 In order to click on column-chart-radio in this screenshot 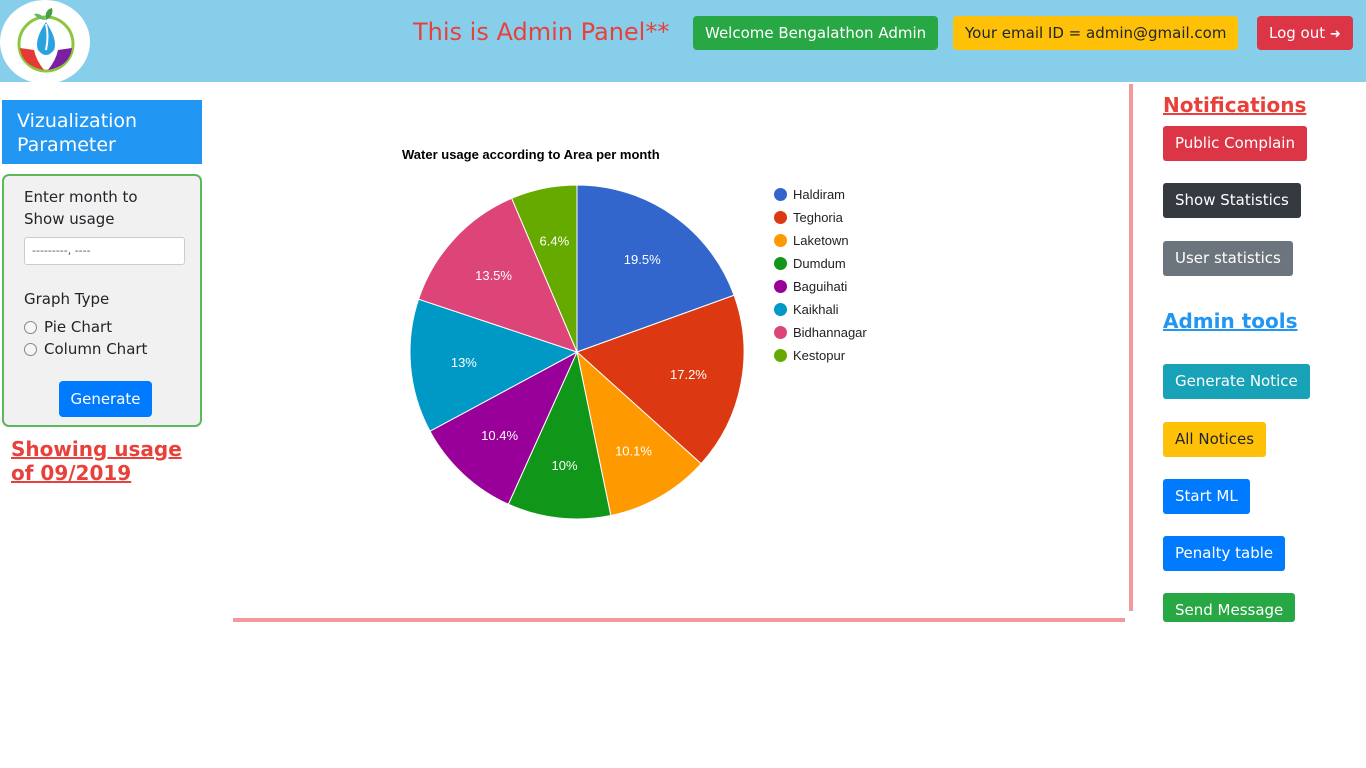, I will do `click(30, 349)`.